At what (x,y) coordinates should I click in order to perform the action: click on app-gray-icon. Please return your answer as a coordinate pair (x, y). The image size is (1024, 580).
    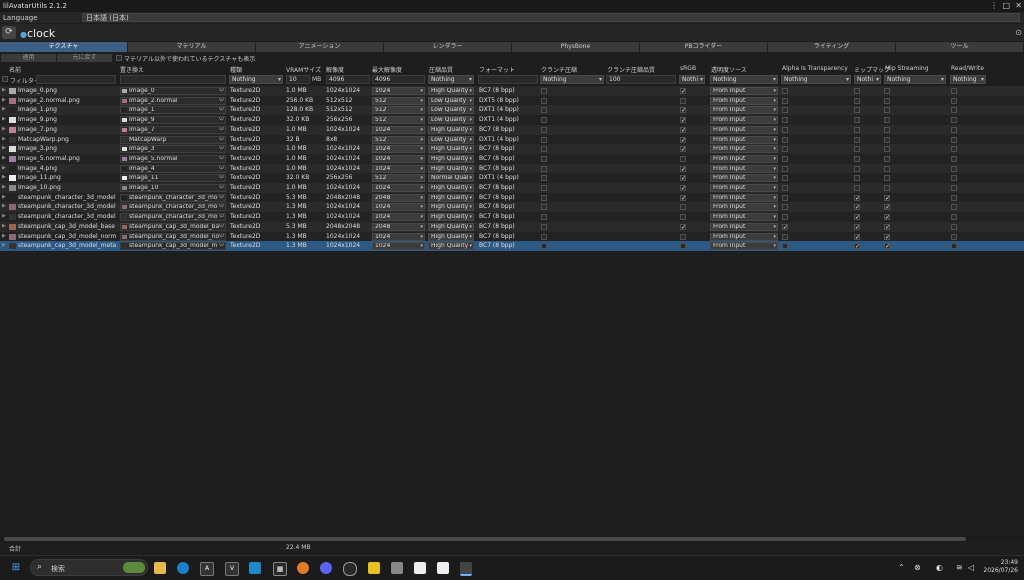
    Looking at the image, I should click on (397, 568).